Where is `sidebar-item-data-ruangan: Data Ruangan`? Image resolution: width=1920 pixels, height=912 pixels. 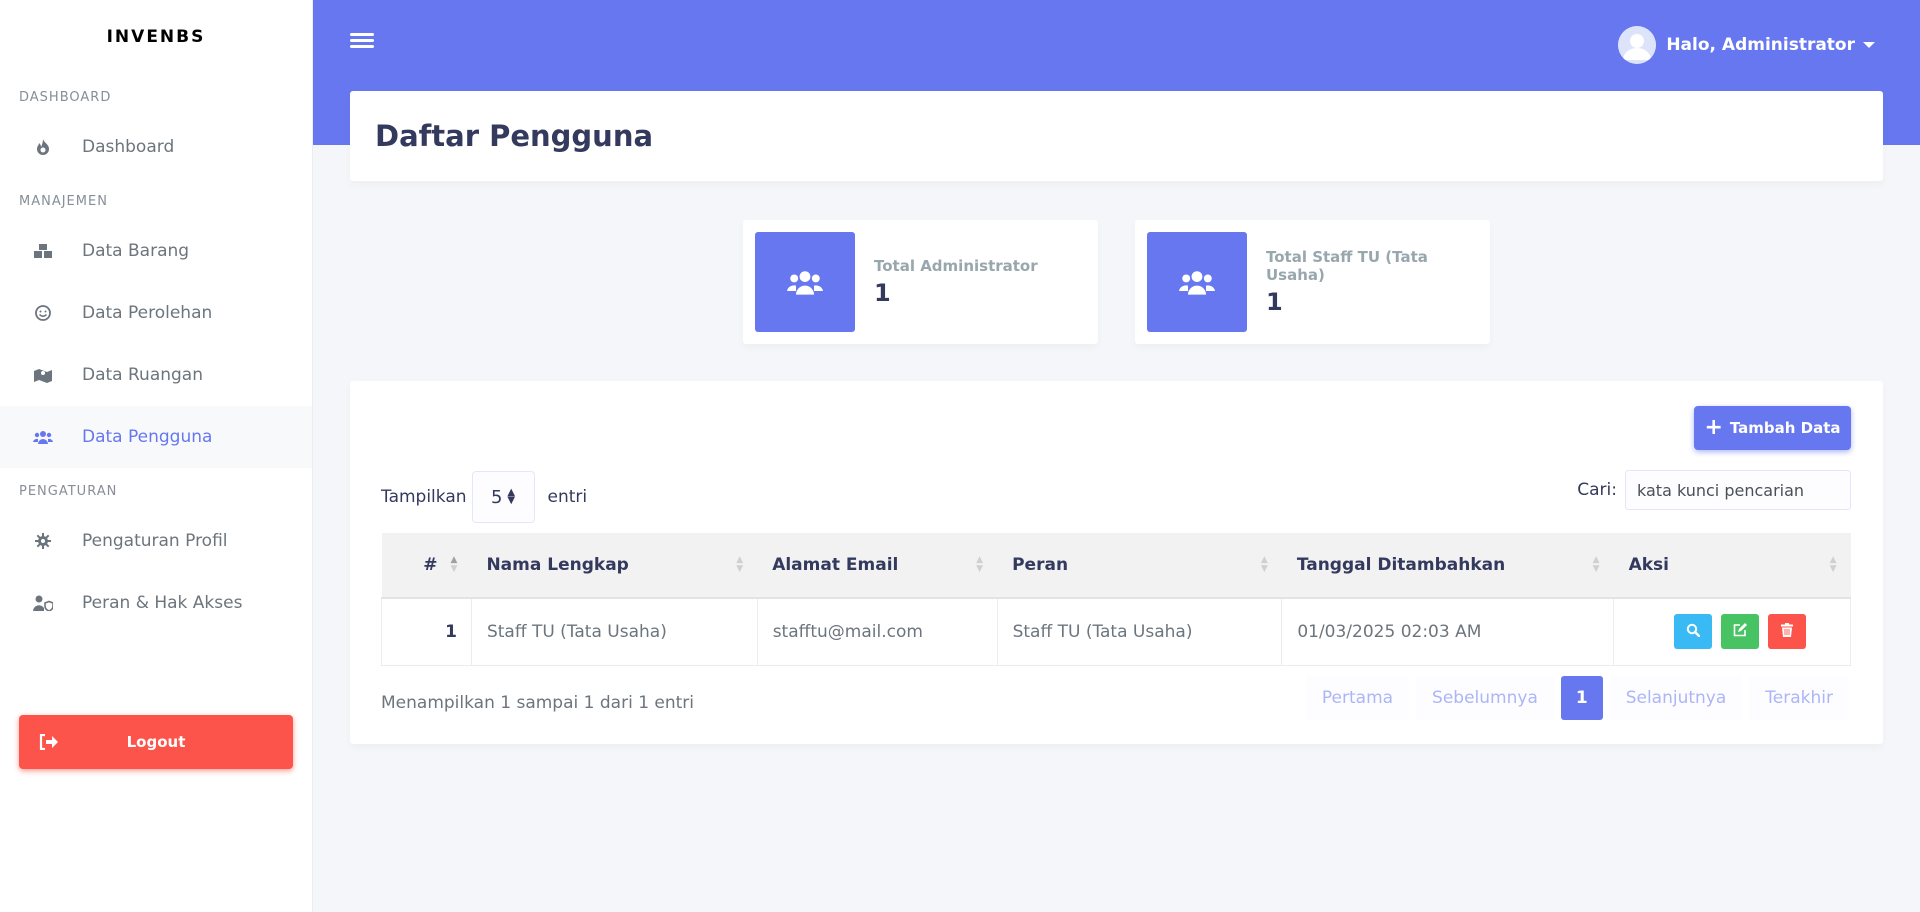 sidebar-item-data-ruangan: Data Ruangan is located at coordinates (156, 375).